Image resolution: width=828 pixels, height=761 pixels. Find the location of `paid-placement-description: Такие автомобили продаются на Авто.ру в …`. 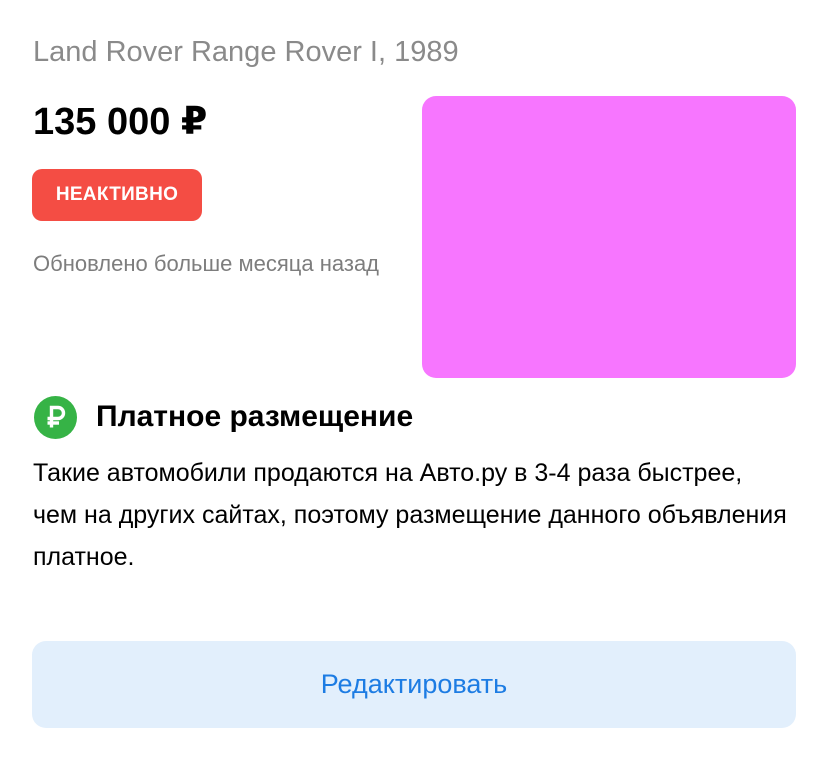

paid-placement-description: Такие автомобили продаются на Авто.ру в … is located at coordinates (410, 515).